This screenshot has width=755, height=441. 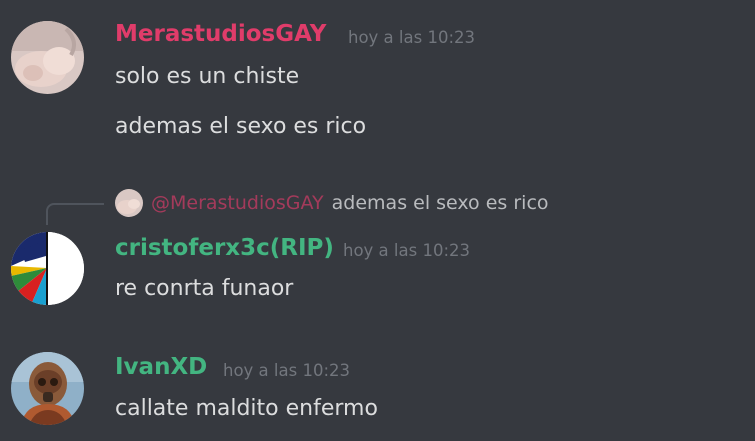 I want to click on reply-avatar, so click(x=129, y=203).